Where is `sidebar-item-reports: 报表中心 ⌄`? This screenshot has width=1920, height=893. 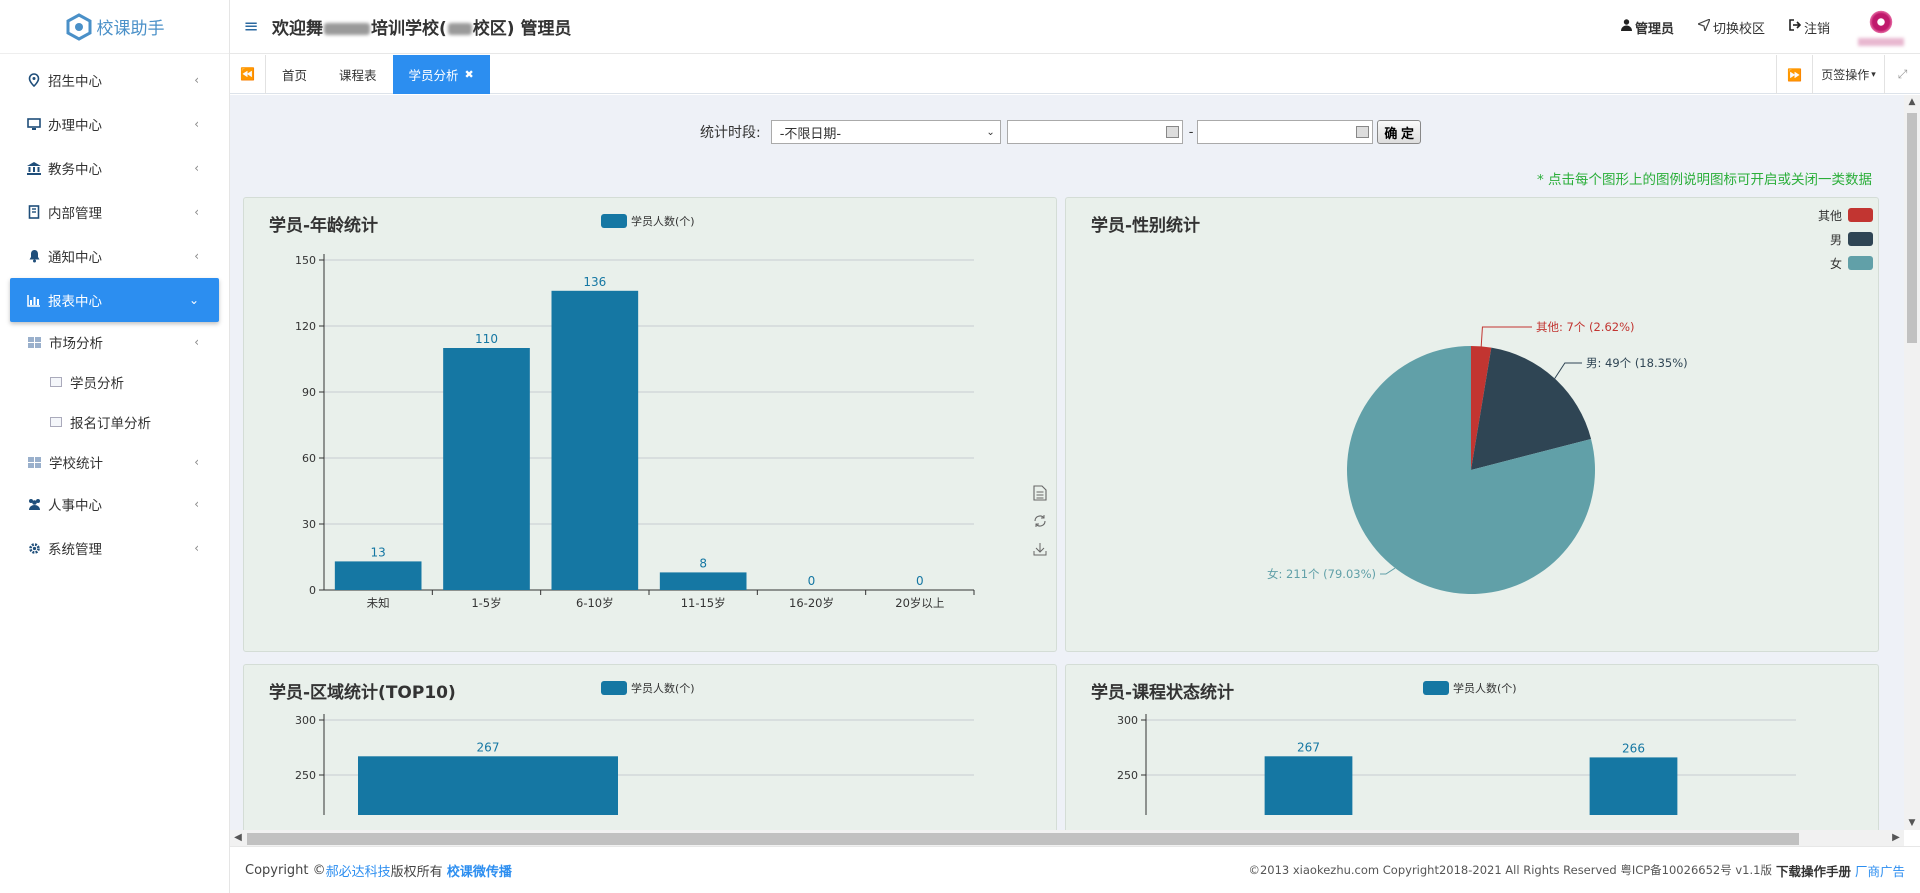
sidebar-item-reports: 报表中心 ⌄ is located at coordinates (114, 300).